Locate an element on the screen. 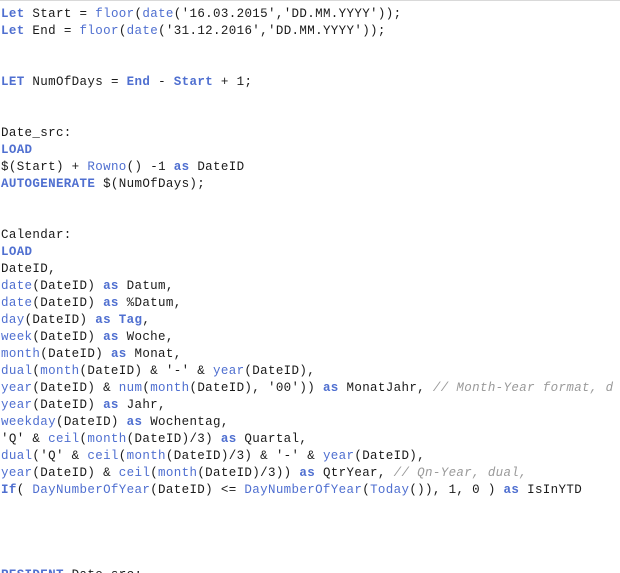  code-line: day(DateID) as Tag, is located at coordinates (310, 320).